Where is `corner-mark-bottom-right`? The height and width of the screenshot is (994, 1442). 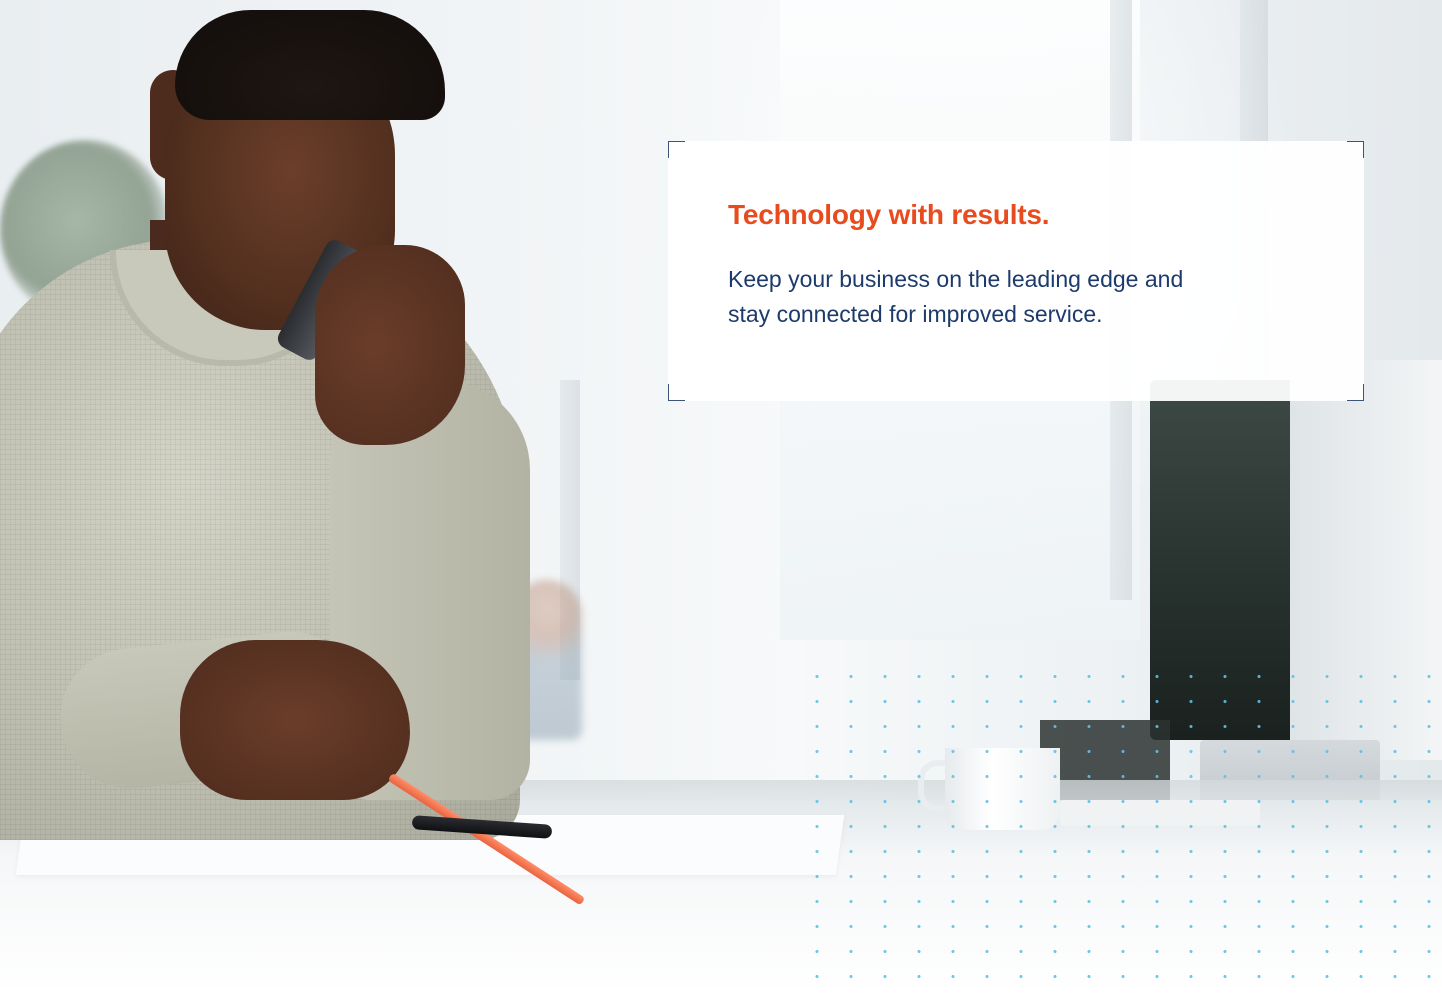 corner-mark-bottom-right is located at coordinates (1355, 392).